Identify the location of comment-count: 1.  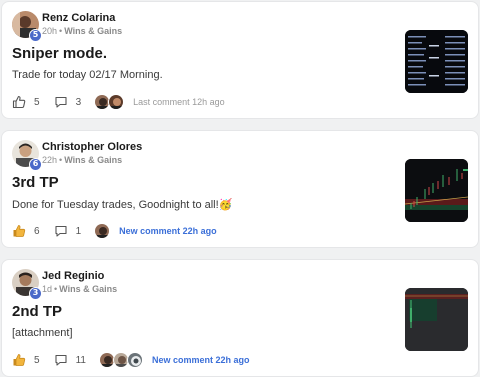
(78, 231).